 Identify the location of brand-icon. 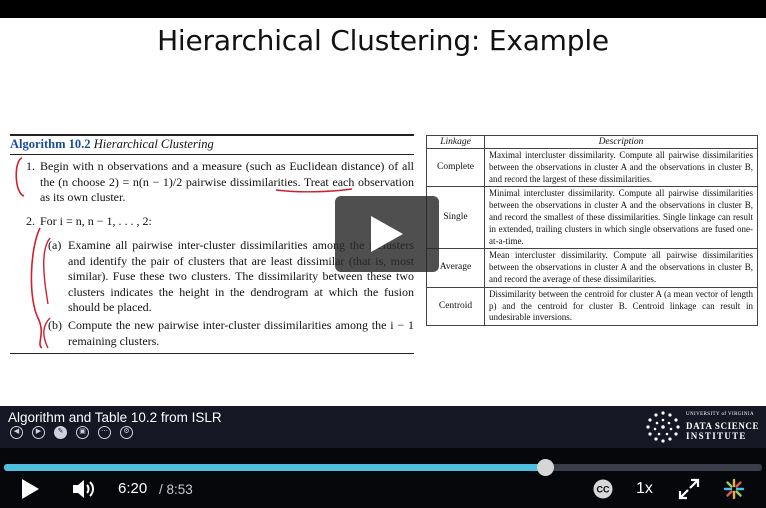
(734, 489).